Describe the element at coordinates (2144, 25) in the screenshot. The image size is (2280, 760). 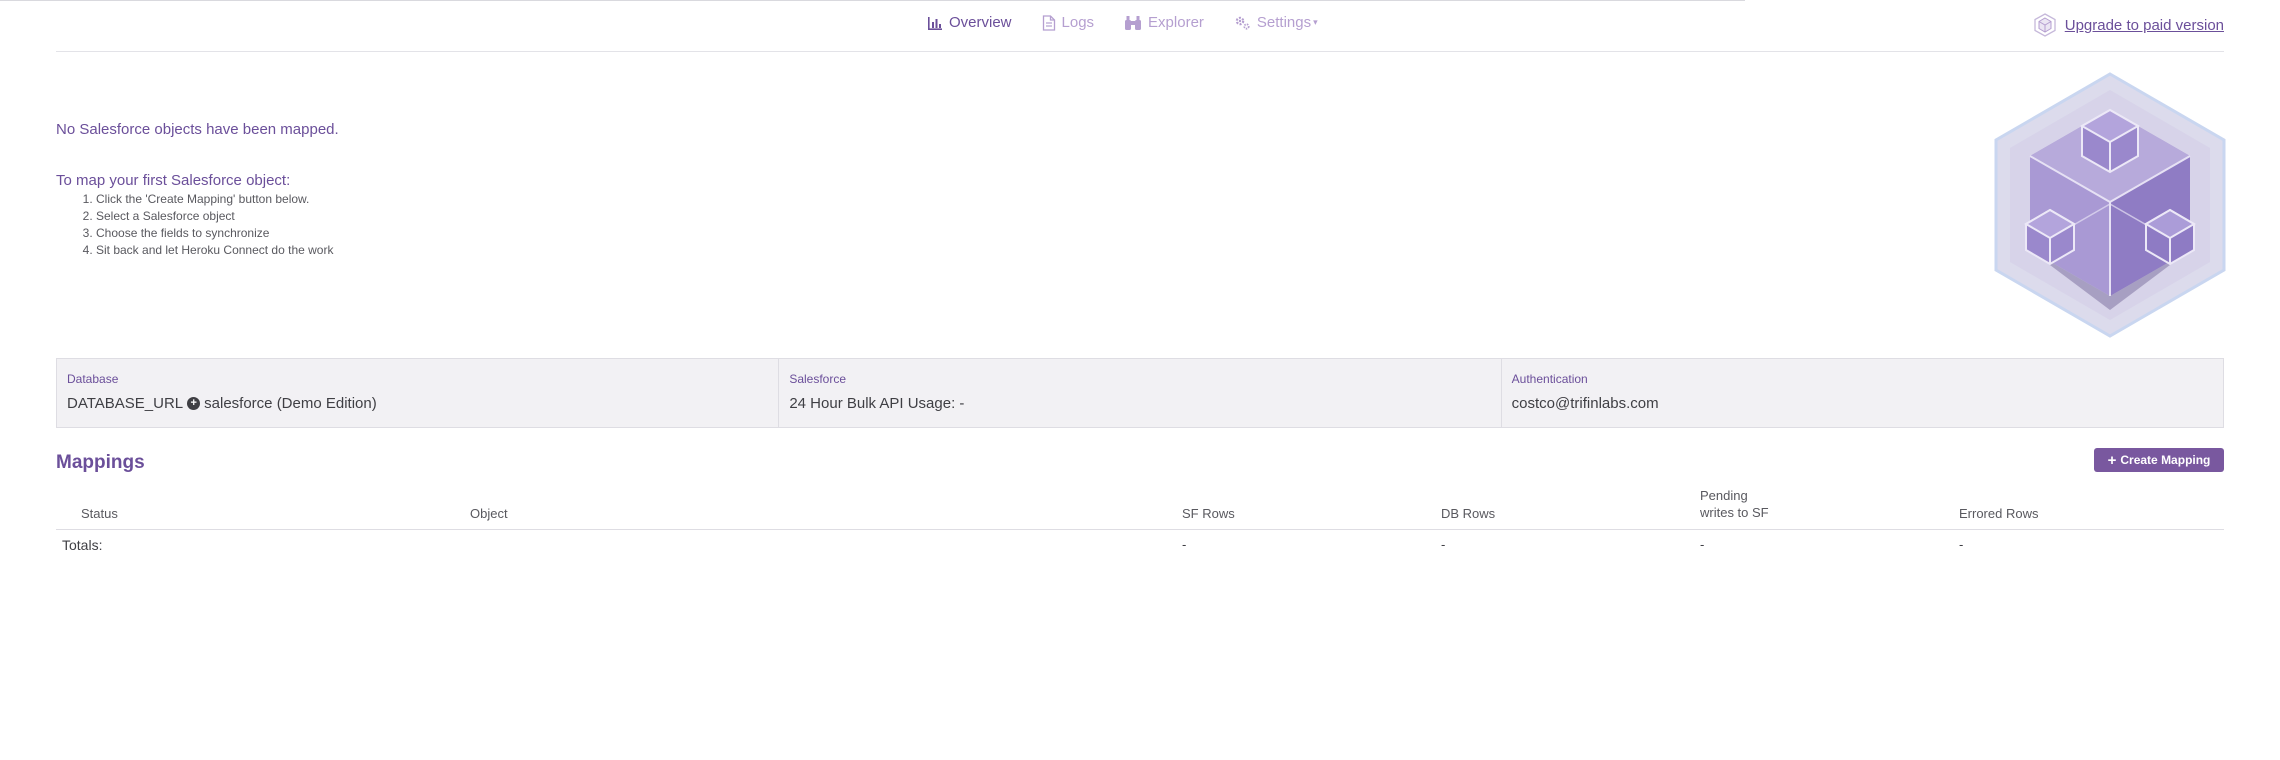
I see `upgrade-link-label: Upgrade to paid version` at that location.